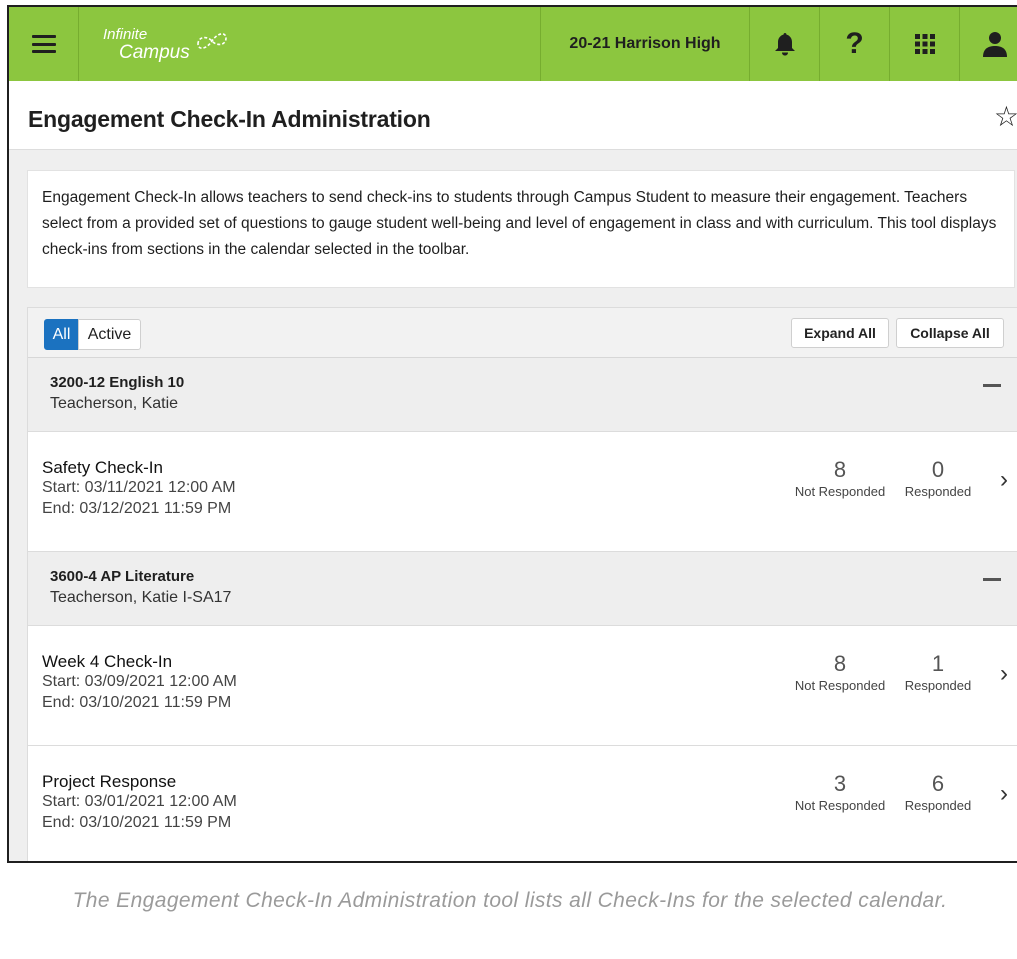 The height and width of the screenshot is (959, 1017). I want to click on responded-count: 6 Responded, so click(938, 792).